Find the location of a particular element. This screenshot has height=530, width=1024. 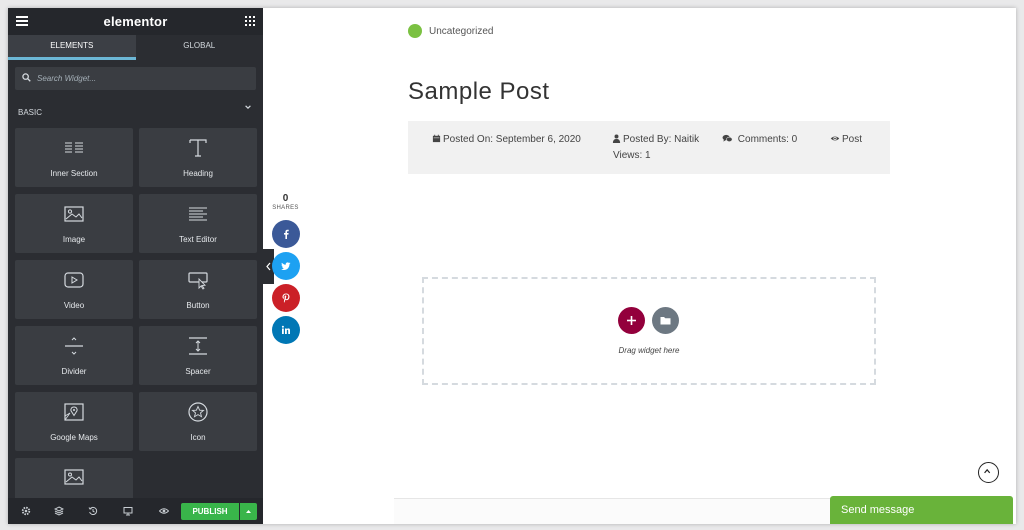

widget-google-maps: Google Maps is located at coordinates (74, 421).